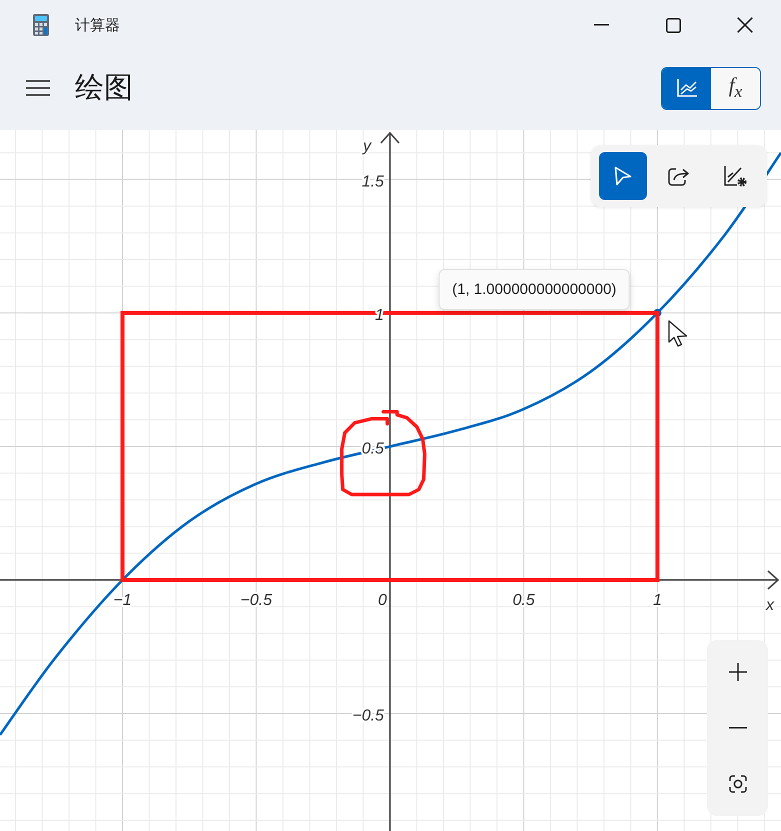 This screenshot has width=781, height=831. I want to click on x-tick-label: 1, so click(657, 600).